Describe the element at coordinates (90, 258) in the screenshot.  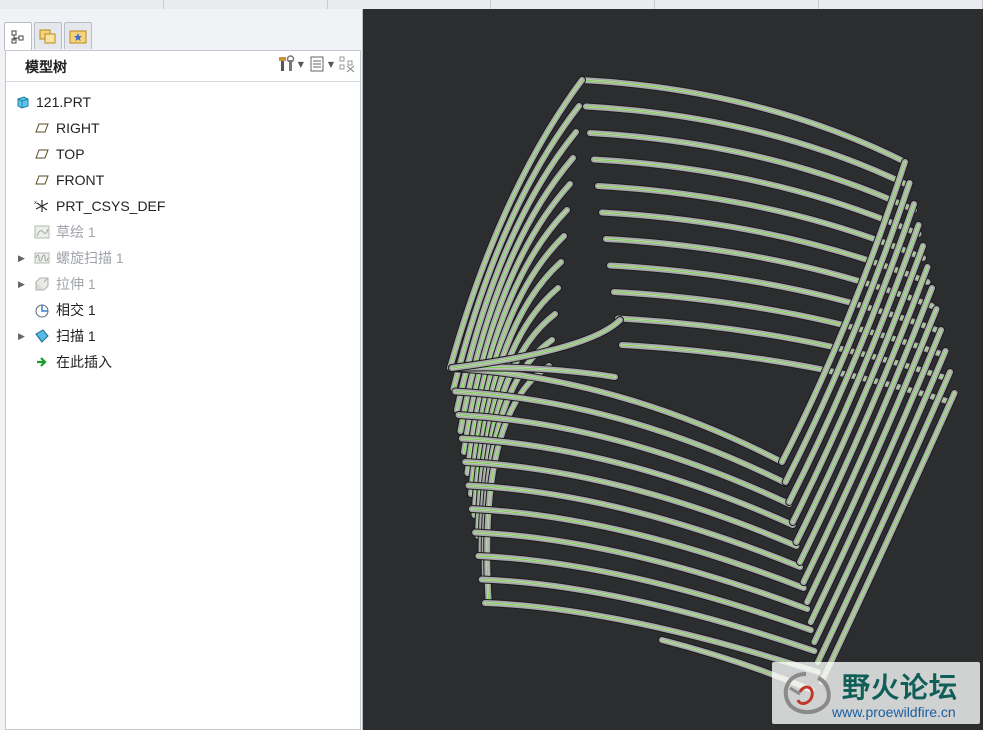
I see `tree-item-label: 螺旋扫描 1` at that location.